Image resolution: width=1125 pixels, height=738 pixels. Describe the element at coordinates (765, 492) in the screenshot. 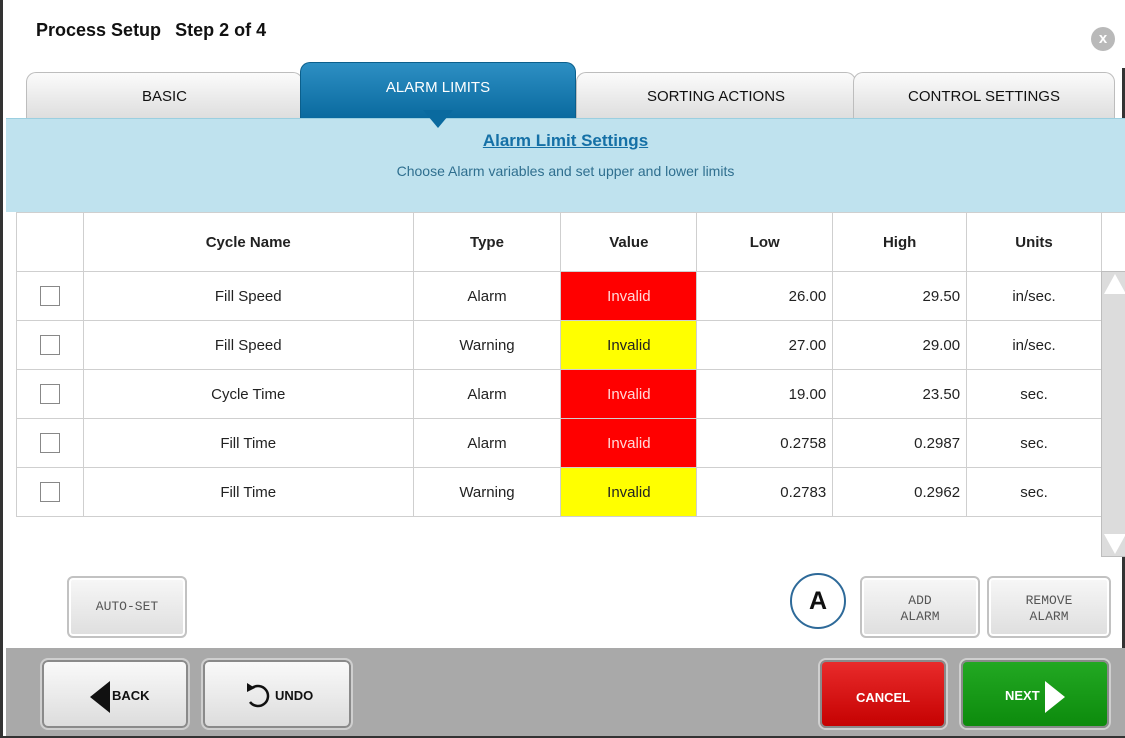

I see `low-cell: 0.2783` at that location.